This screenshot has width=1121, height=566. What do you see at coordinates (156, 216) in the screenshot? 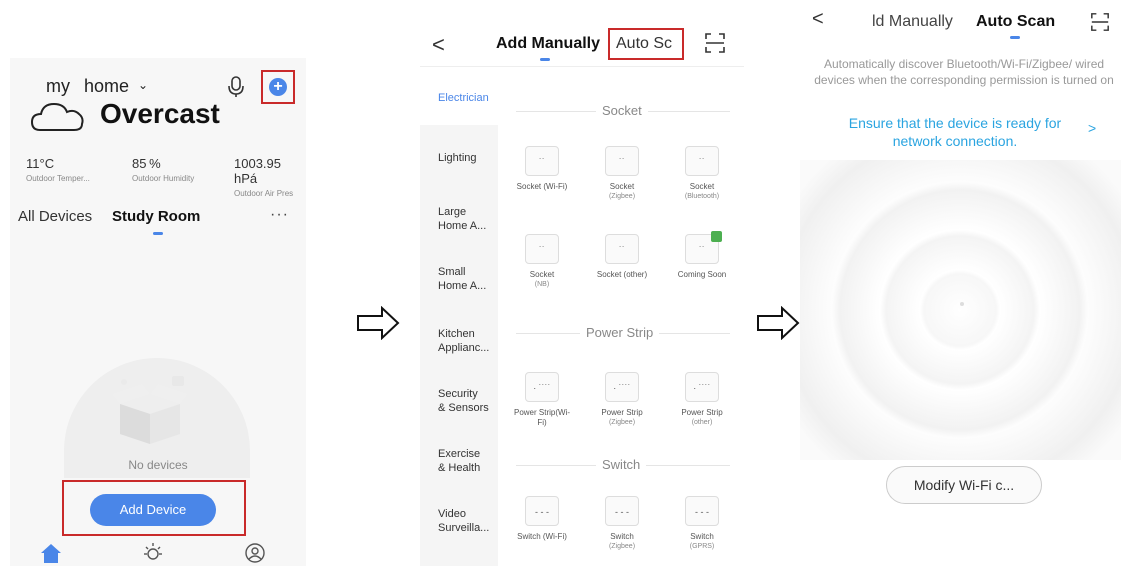
I see `tab-study-room: Study Room` at bounding box center [156, 216].